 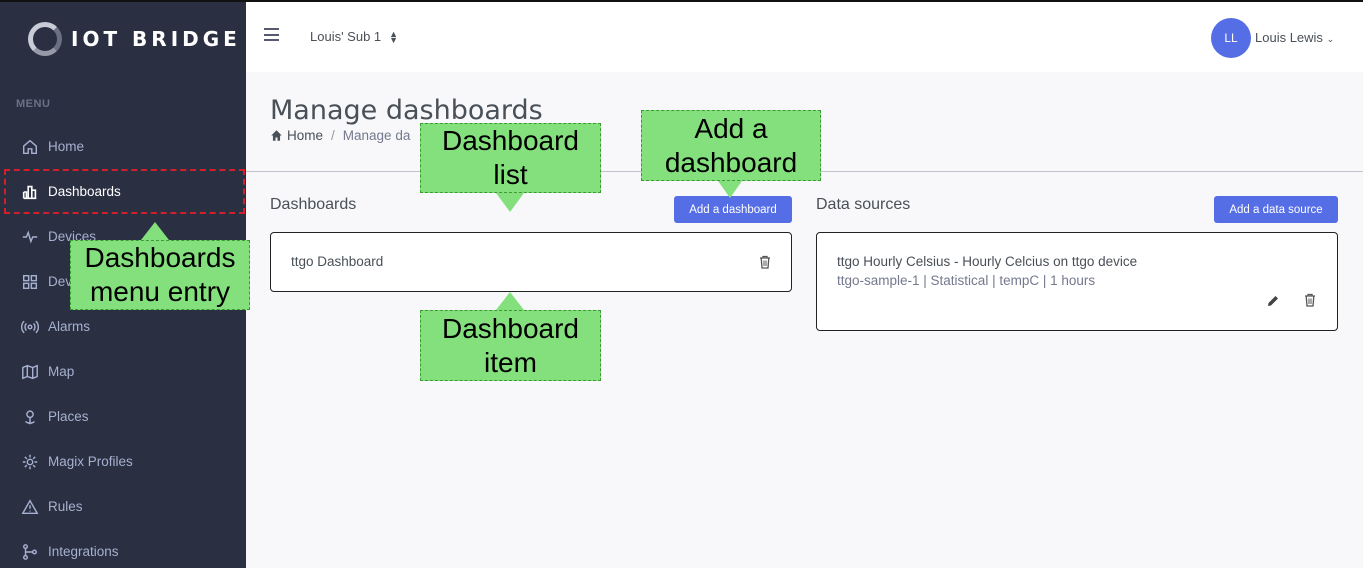 What do you see at coordinates (804, 36) in the screenshot?
I see `topbar: Louis' Sub 1 ▲ ▼ LL Louis Lewis ⌄` at bounding box center [804, 36].